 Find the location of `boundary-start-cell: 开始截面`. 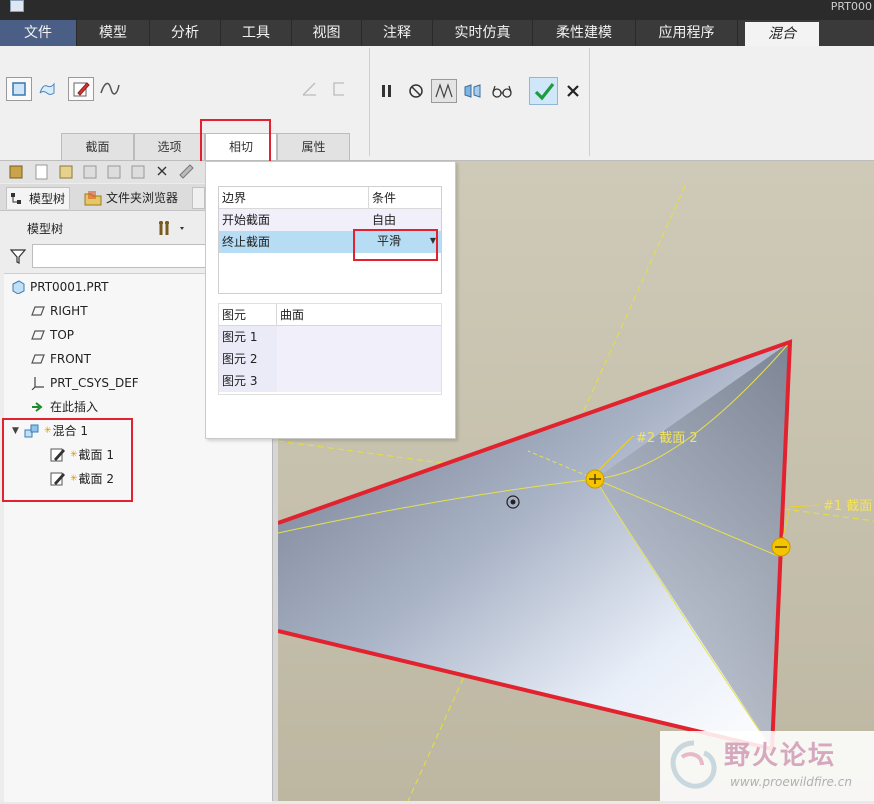

boundary-start-cell: 开始截面 is located at coordinates (294, 220).